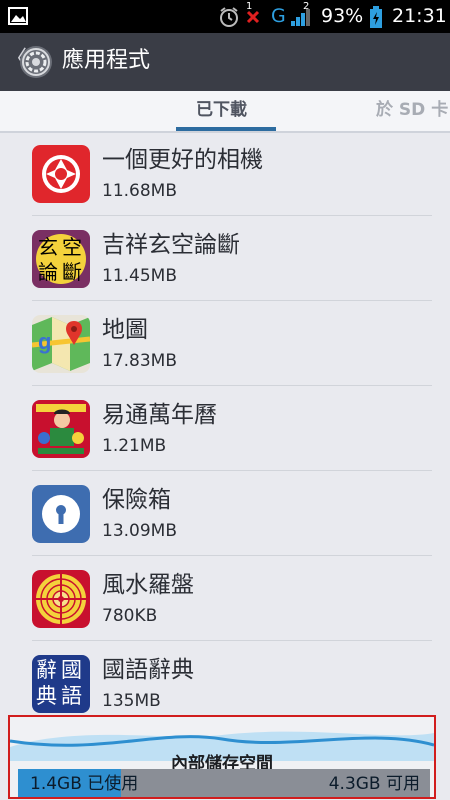  Describe the element at coordinates (48, 247) in the screenshot. I see `icon-glyph: 玄` at that location.